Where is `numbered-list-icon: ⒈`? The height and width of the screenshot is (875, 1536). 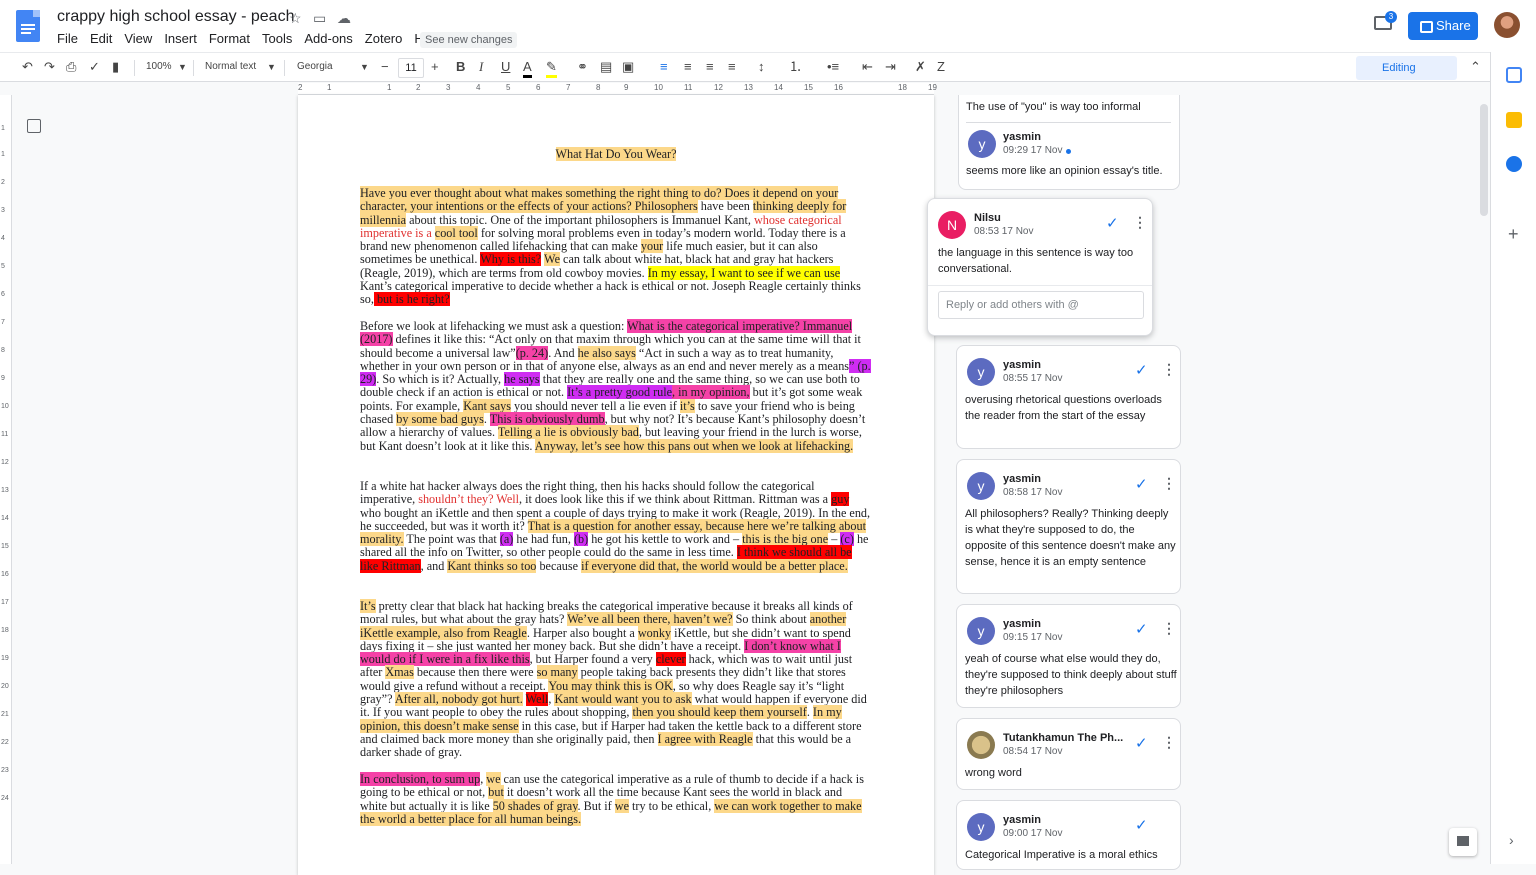
numbered-list-icon: ⒈ is located at coordinates (795, 67).